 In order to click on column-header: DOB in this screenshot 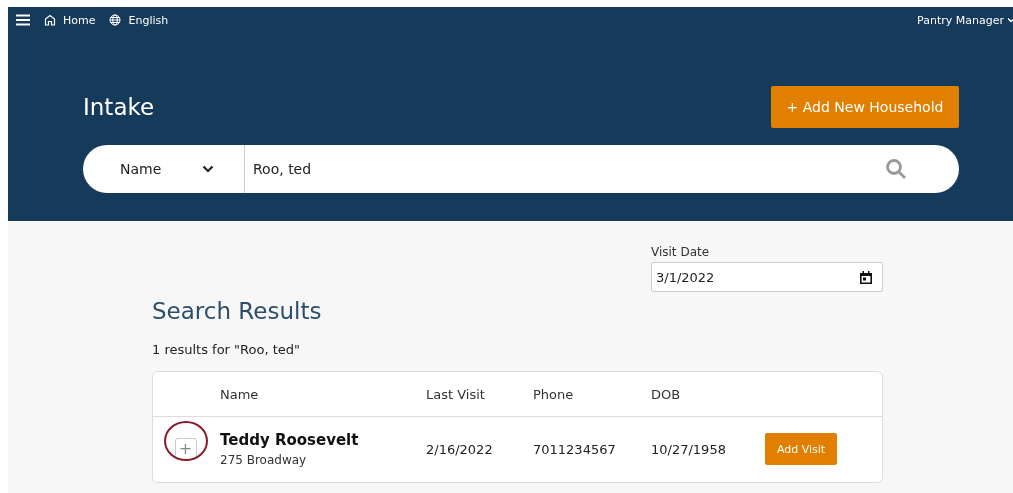, I will do `click(666, 394)`.